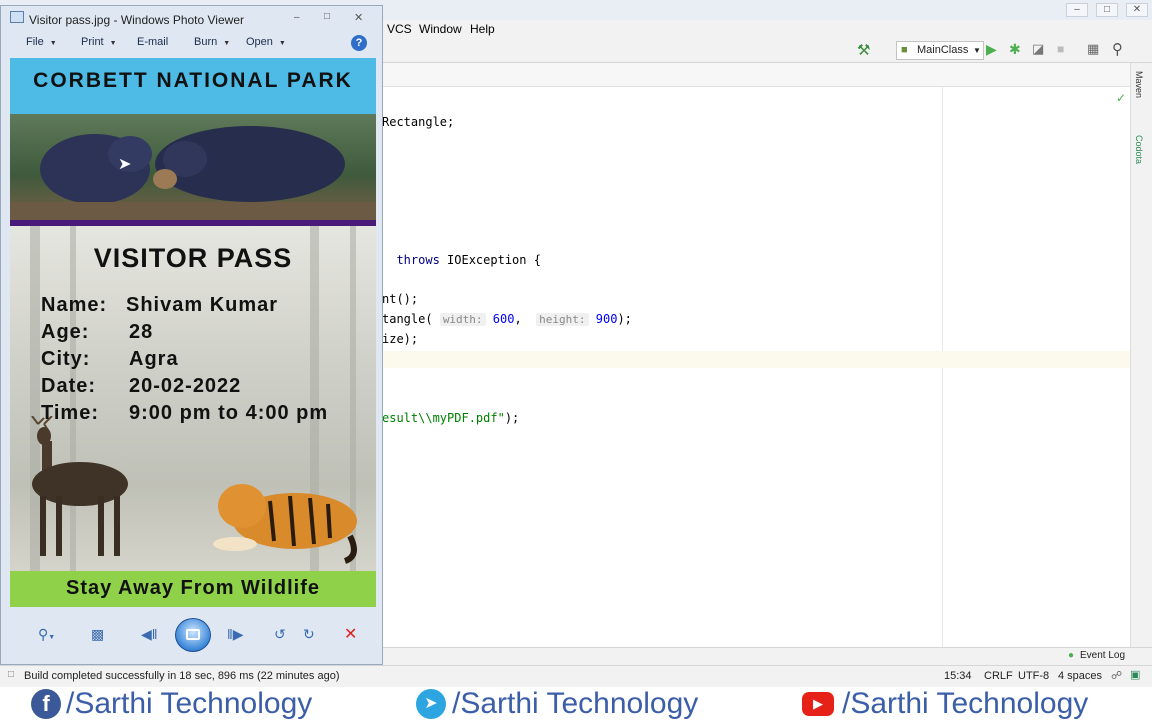 This screenshot has height=721, width=1152. What do you see at coordinates (863, 50) in the screenshot?
I see `build-hammer-icon: ⚒` at bounding box center [863, 50].